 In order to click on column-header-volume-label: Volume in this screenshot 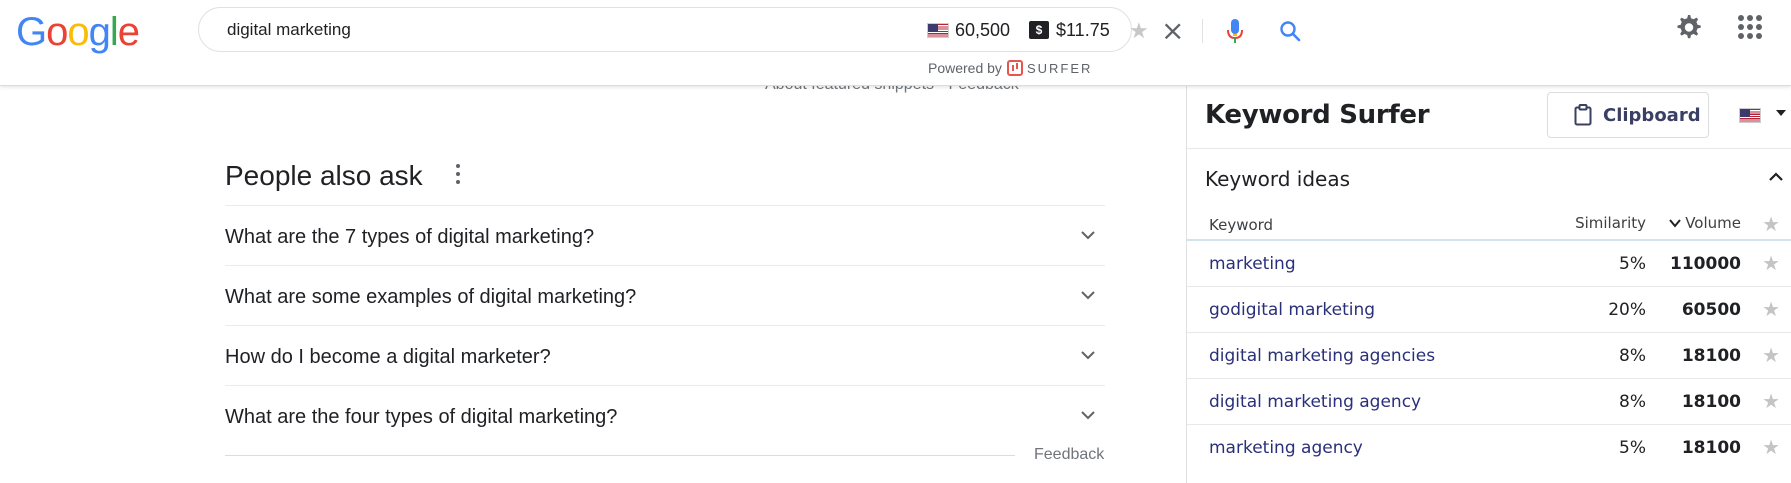, I will do `click(1713, 223)`.